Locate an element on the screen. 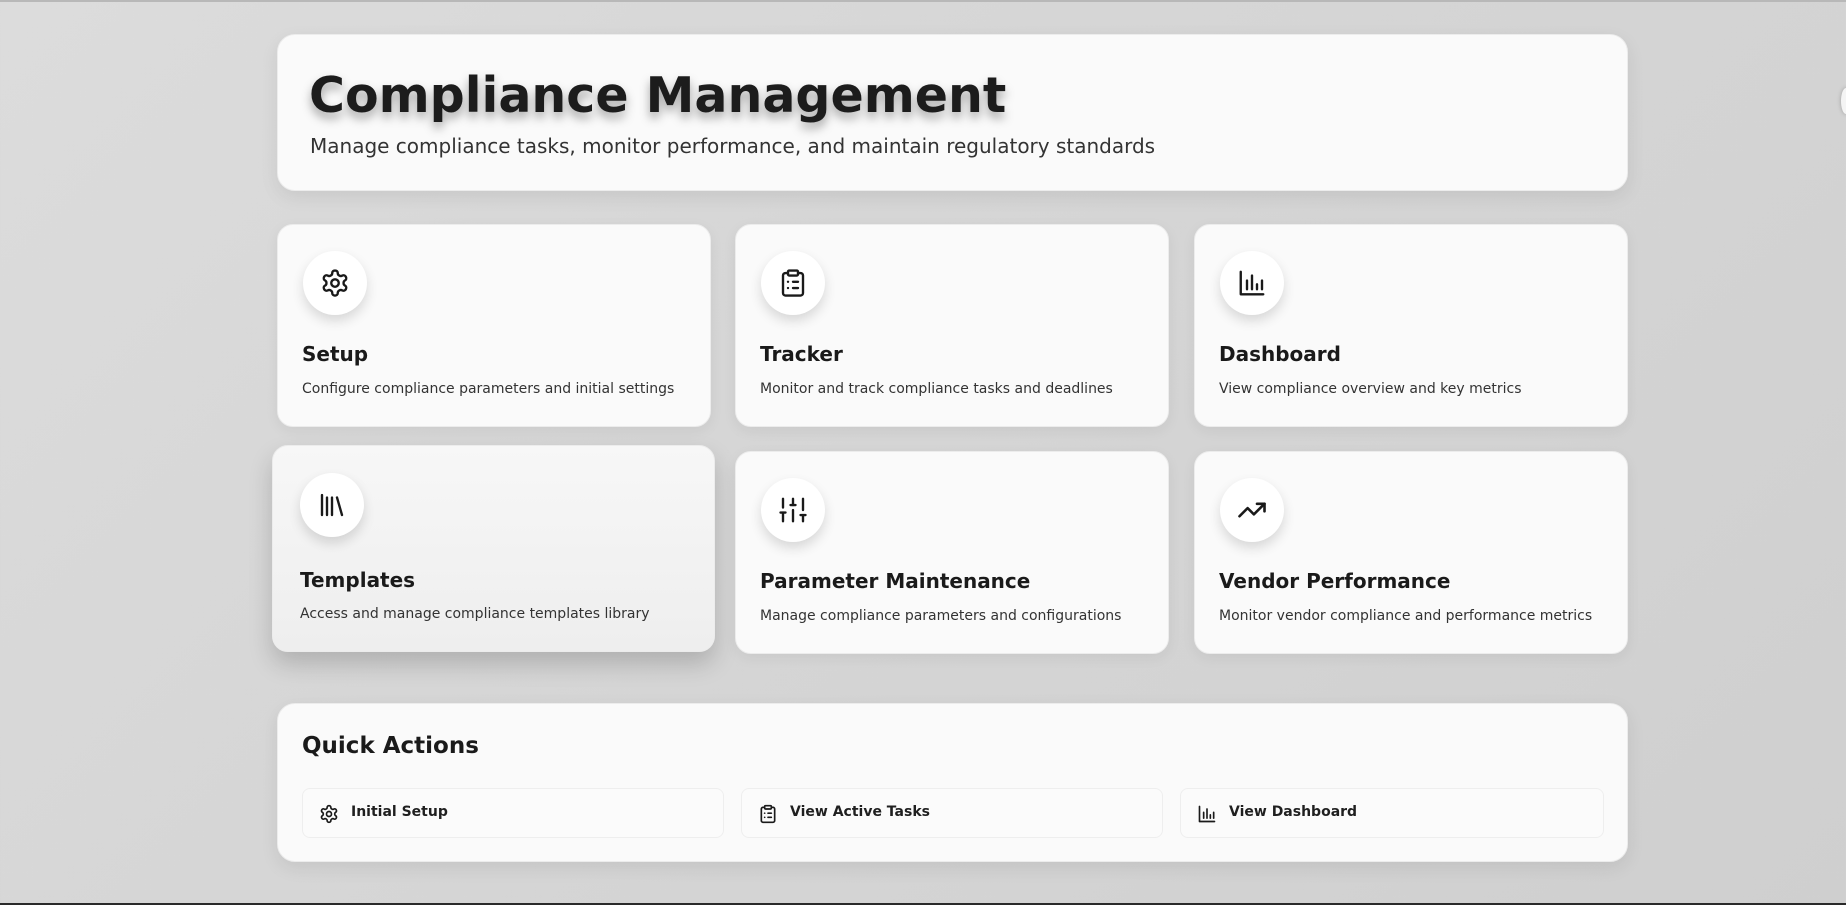 Image resolution: width=1846 pixels, height=905 pixels. sliders-icon is located at coordinates (793, 510).